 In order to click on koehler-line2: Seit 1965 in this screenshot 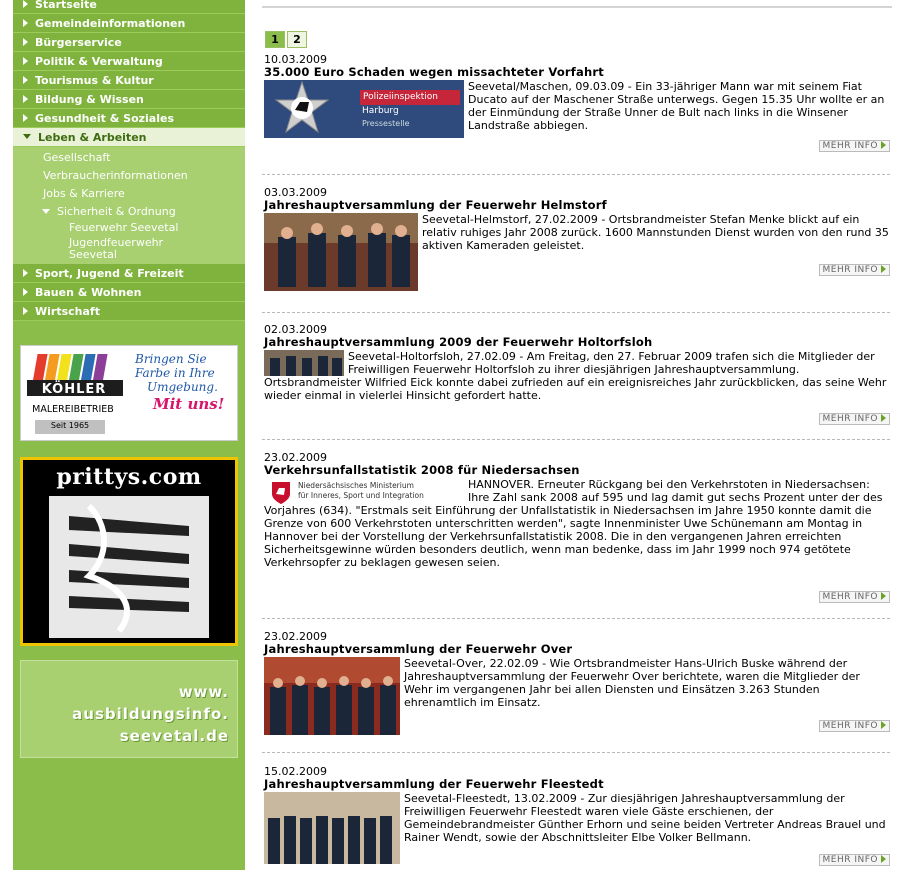, I will do `click(70, 425)`.